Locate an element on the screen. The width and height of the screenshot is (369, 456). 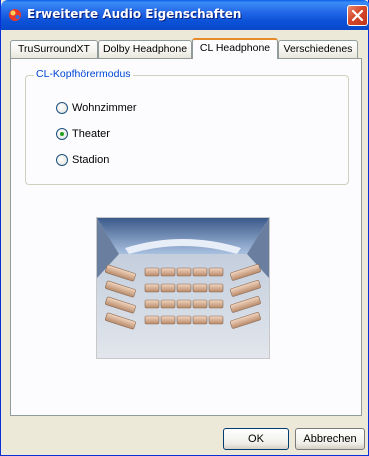
radio-theater: Theater is located at coordinates (83, 134).